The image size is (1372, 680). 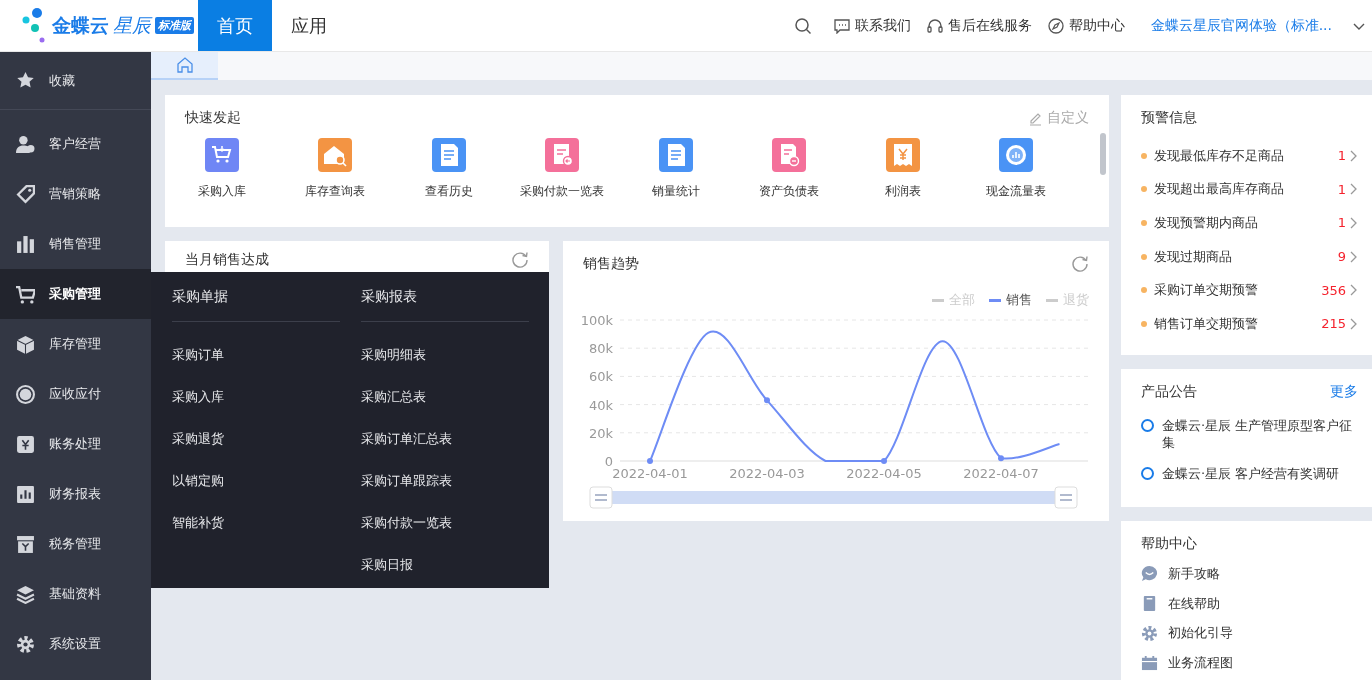 I want to click on submenu-item: 采购退货, so click(x=198, y=439).